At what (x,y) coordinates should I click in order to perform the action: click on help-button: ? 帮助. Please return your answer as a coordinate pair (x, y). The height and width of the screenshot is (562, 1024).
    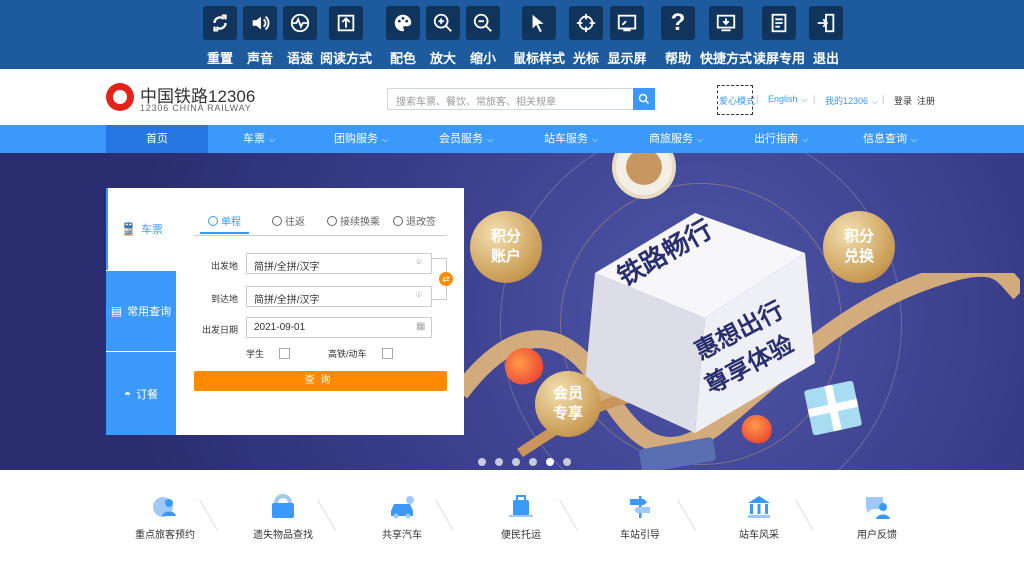
    Looking at the image, I should click on (678, 36).